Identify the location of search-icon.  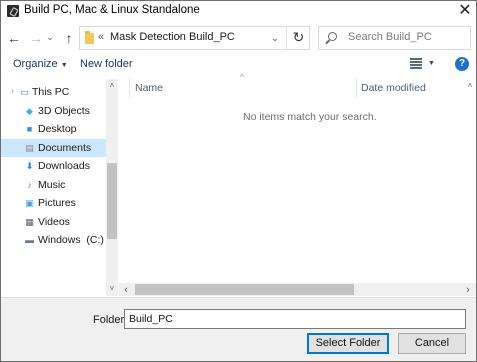
(332, 36).